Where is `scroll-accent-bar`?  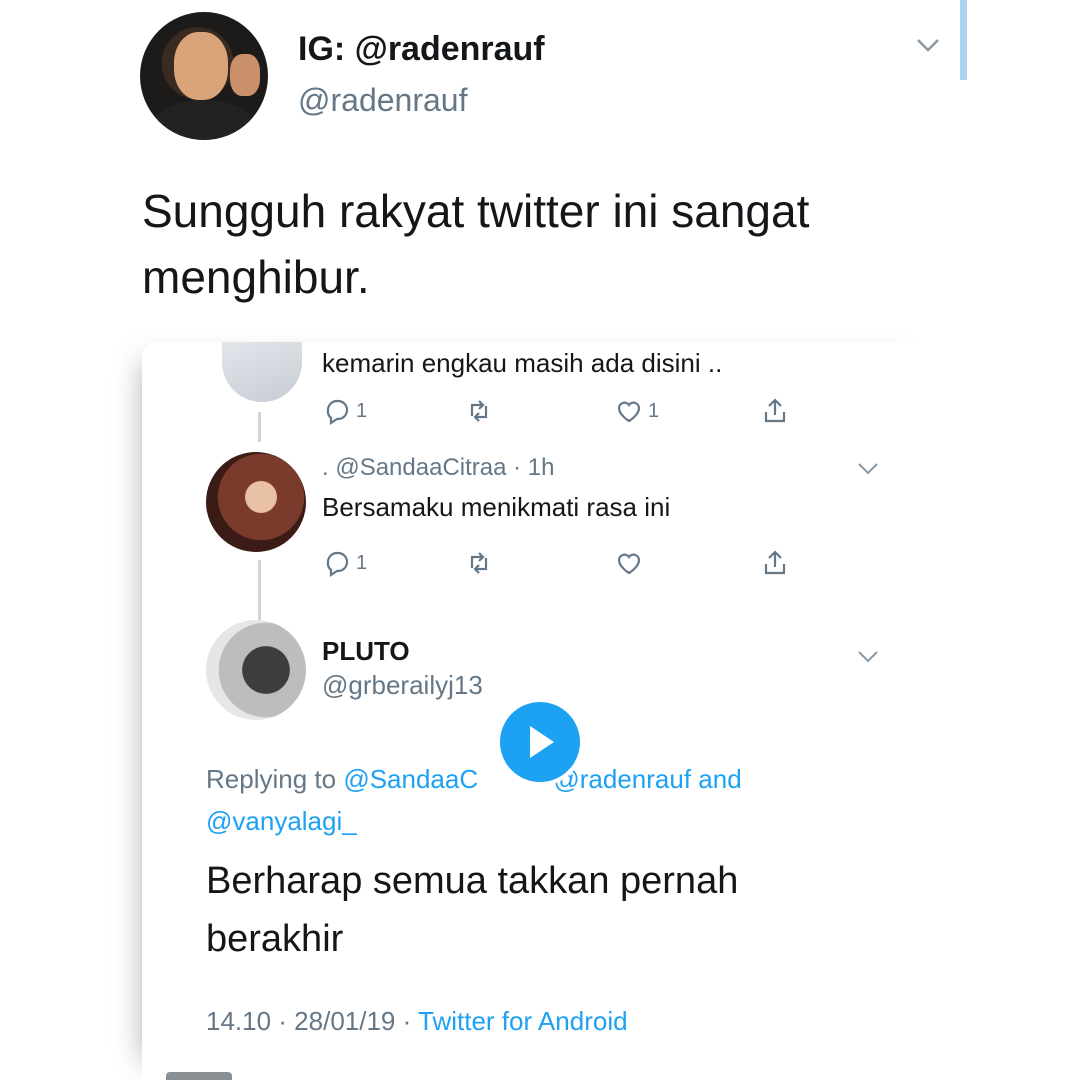 scroll-accent-bar is located at coordinates (963, 40).